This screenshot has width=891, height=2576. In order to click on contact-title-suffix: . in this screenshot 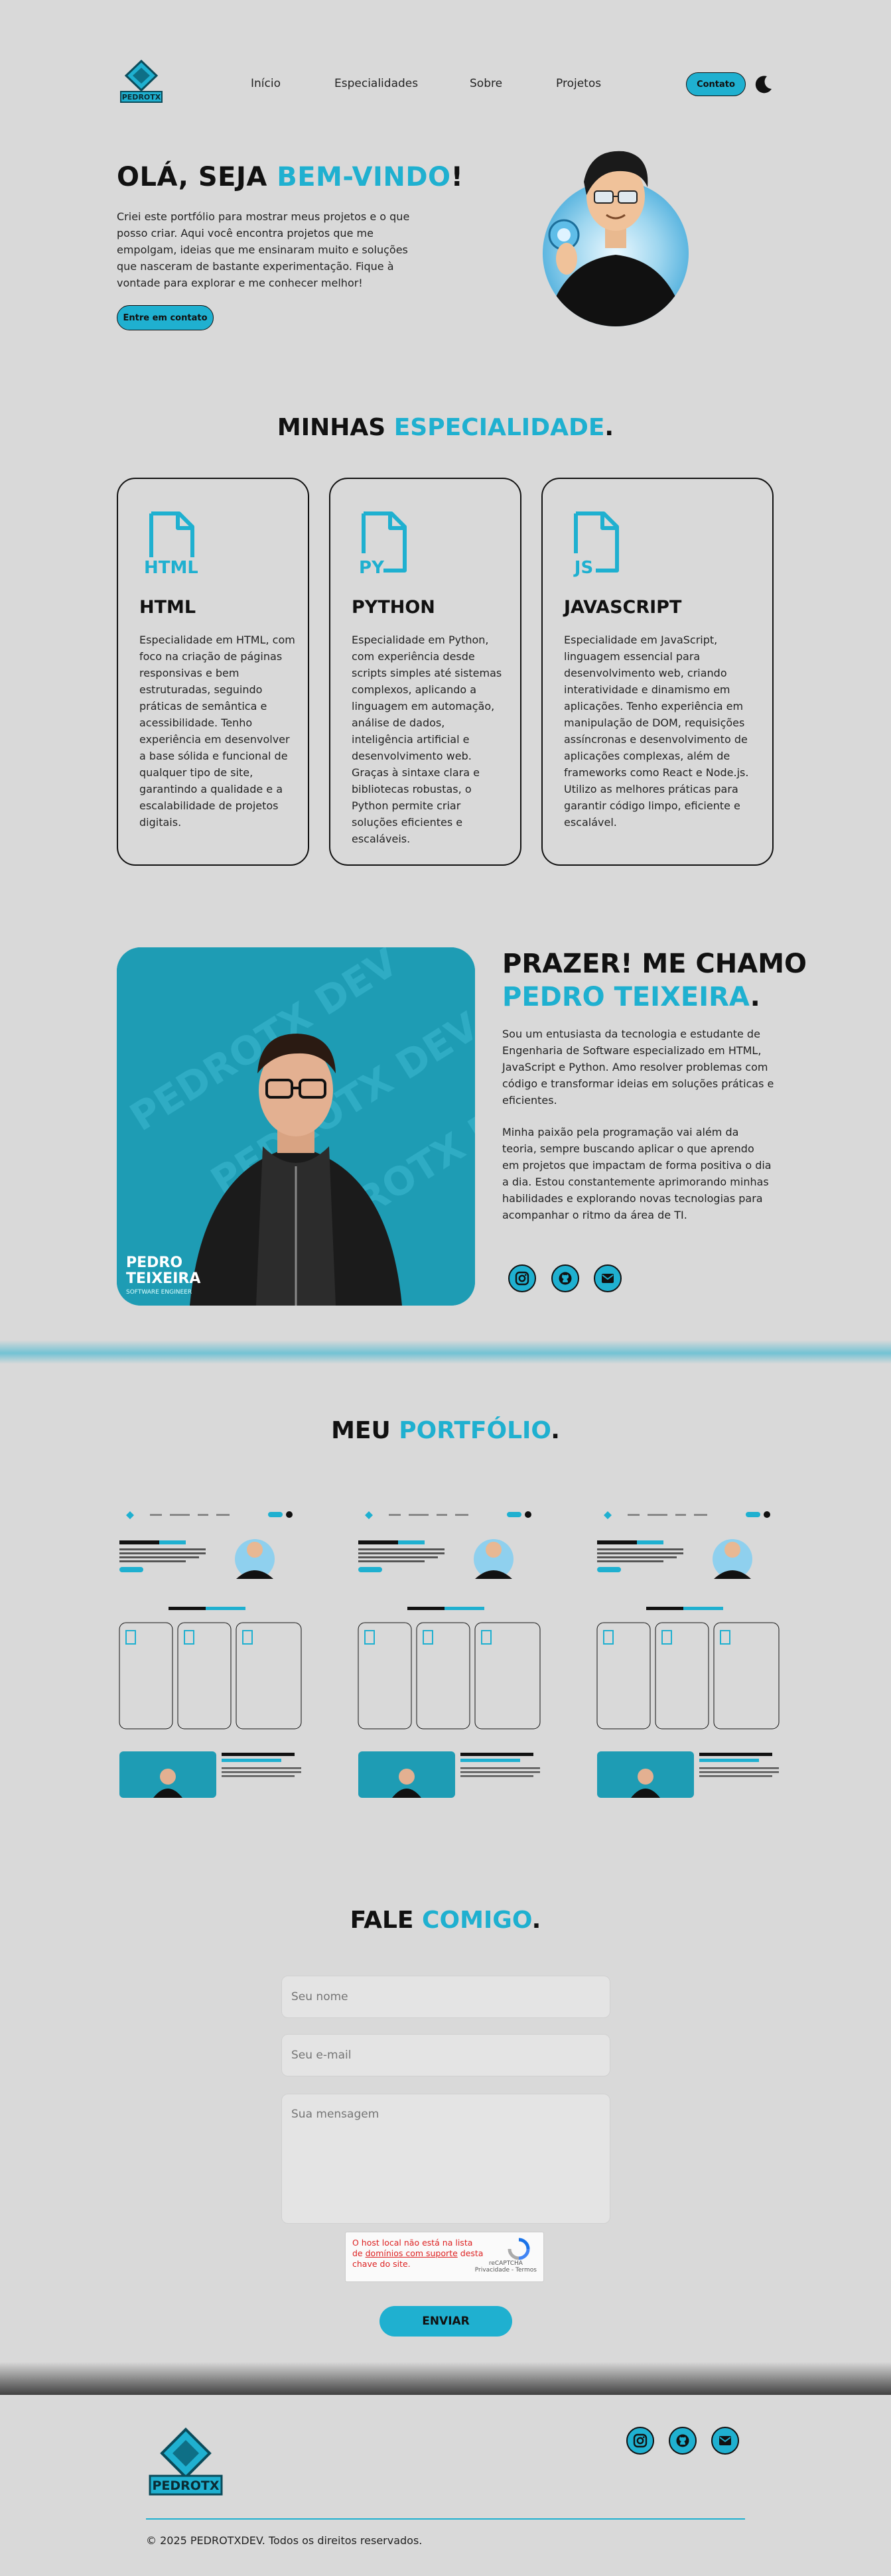, I will do `click(536, 1920)`.